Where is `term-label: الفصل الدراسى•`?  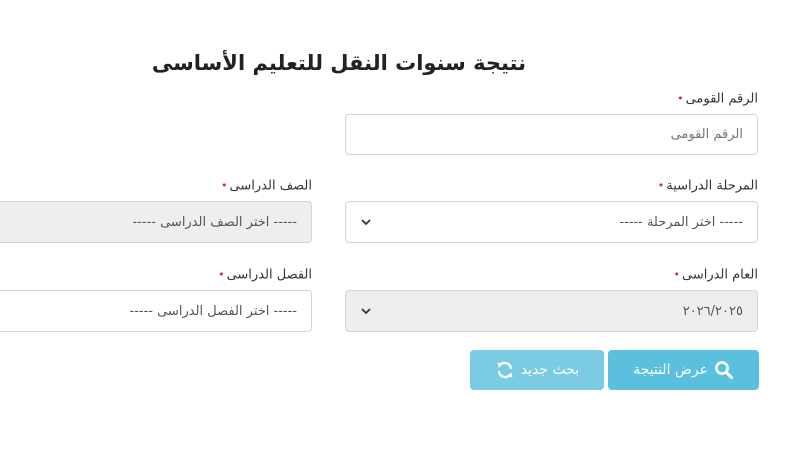 term-label: الفصل الدراسى• is located at coordinates (265, 275).